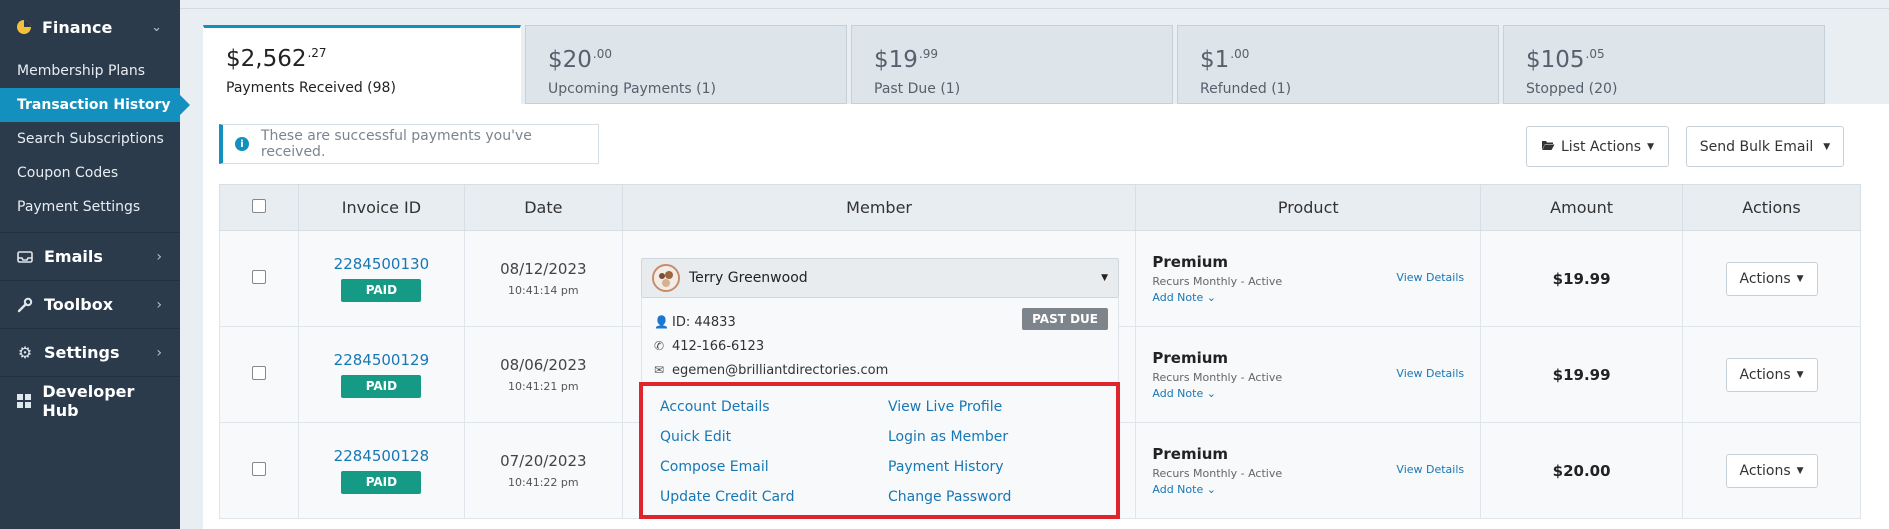 The image size is (1889, 529). I want to click on select-all-checkbox, so click(258, 206).